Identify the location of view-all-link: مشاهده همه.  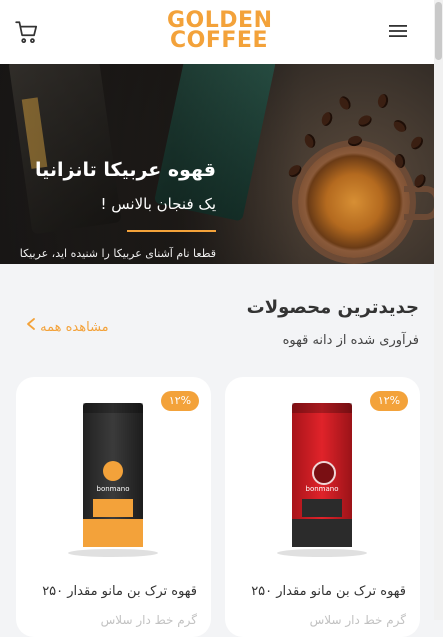
(65, 326).